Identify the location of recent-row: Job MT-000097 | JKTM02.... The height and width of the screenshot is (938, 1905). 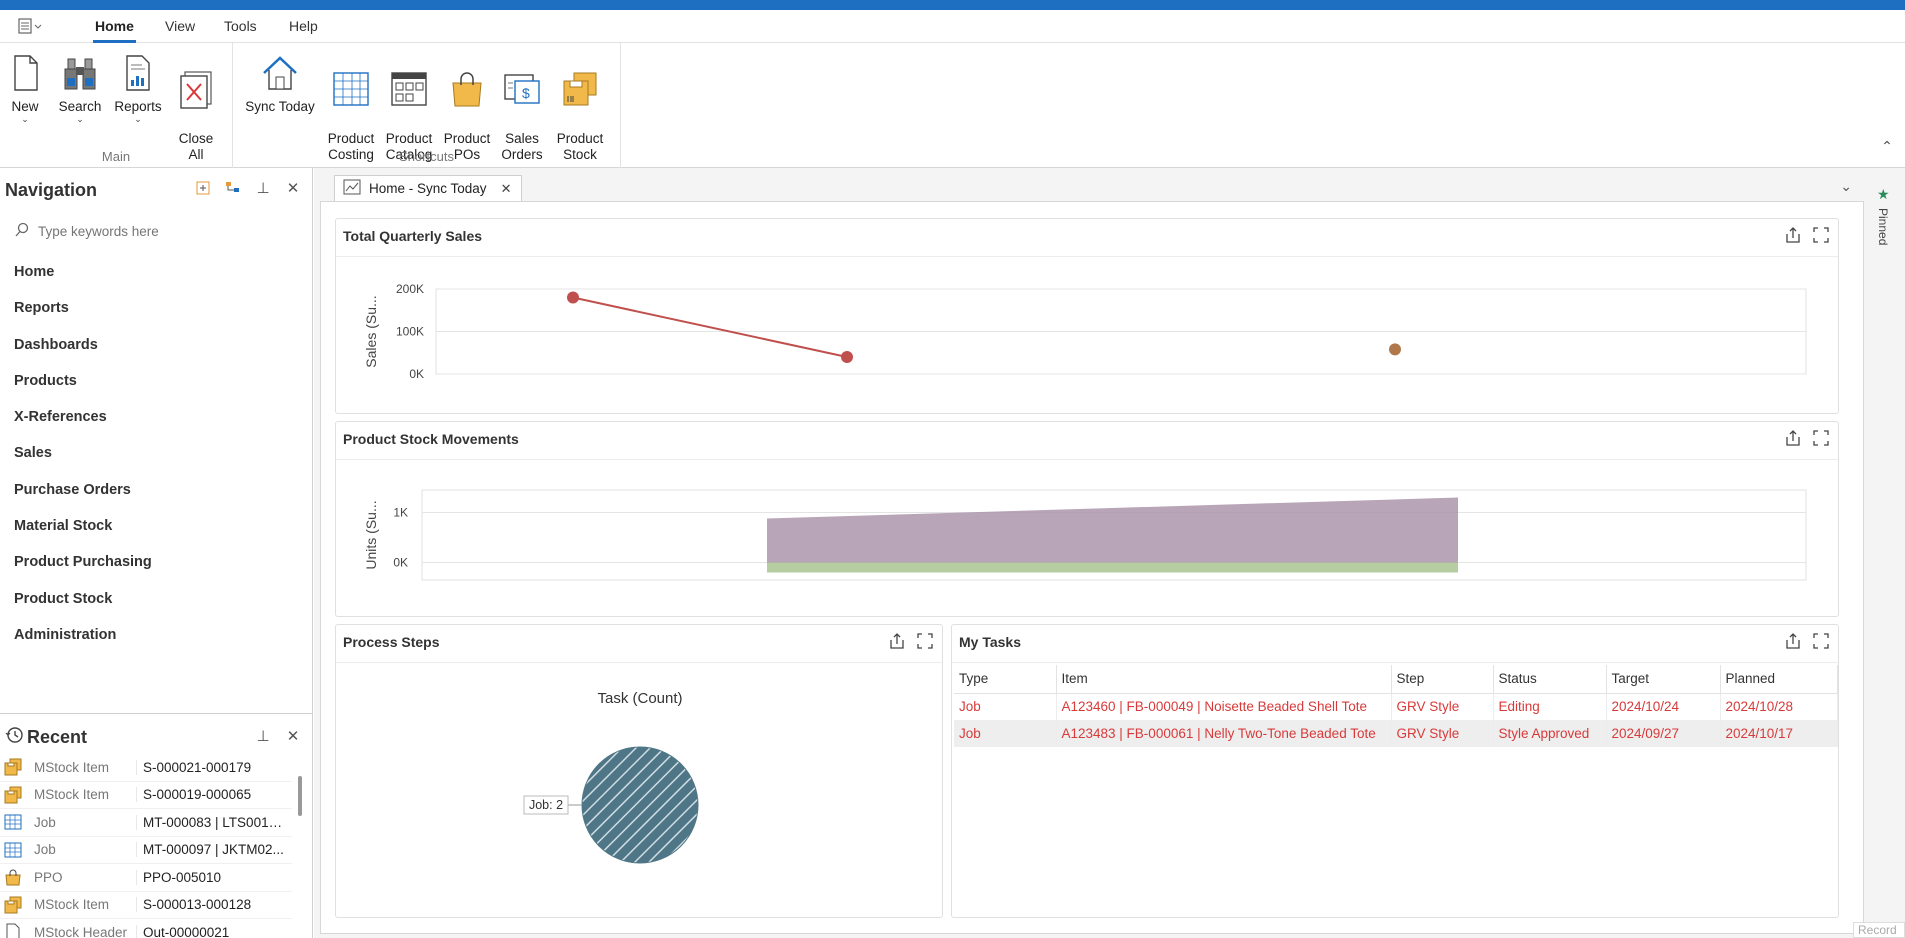
(146, 850).